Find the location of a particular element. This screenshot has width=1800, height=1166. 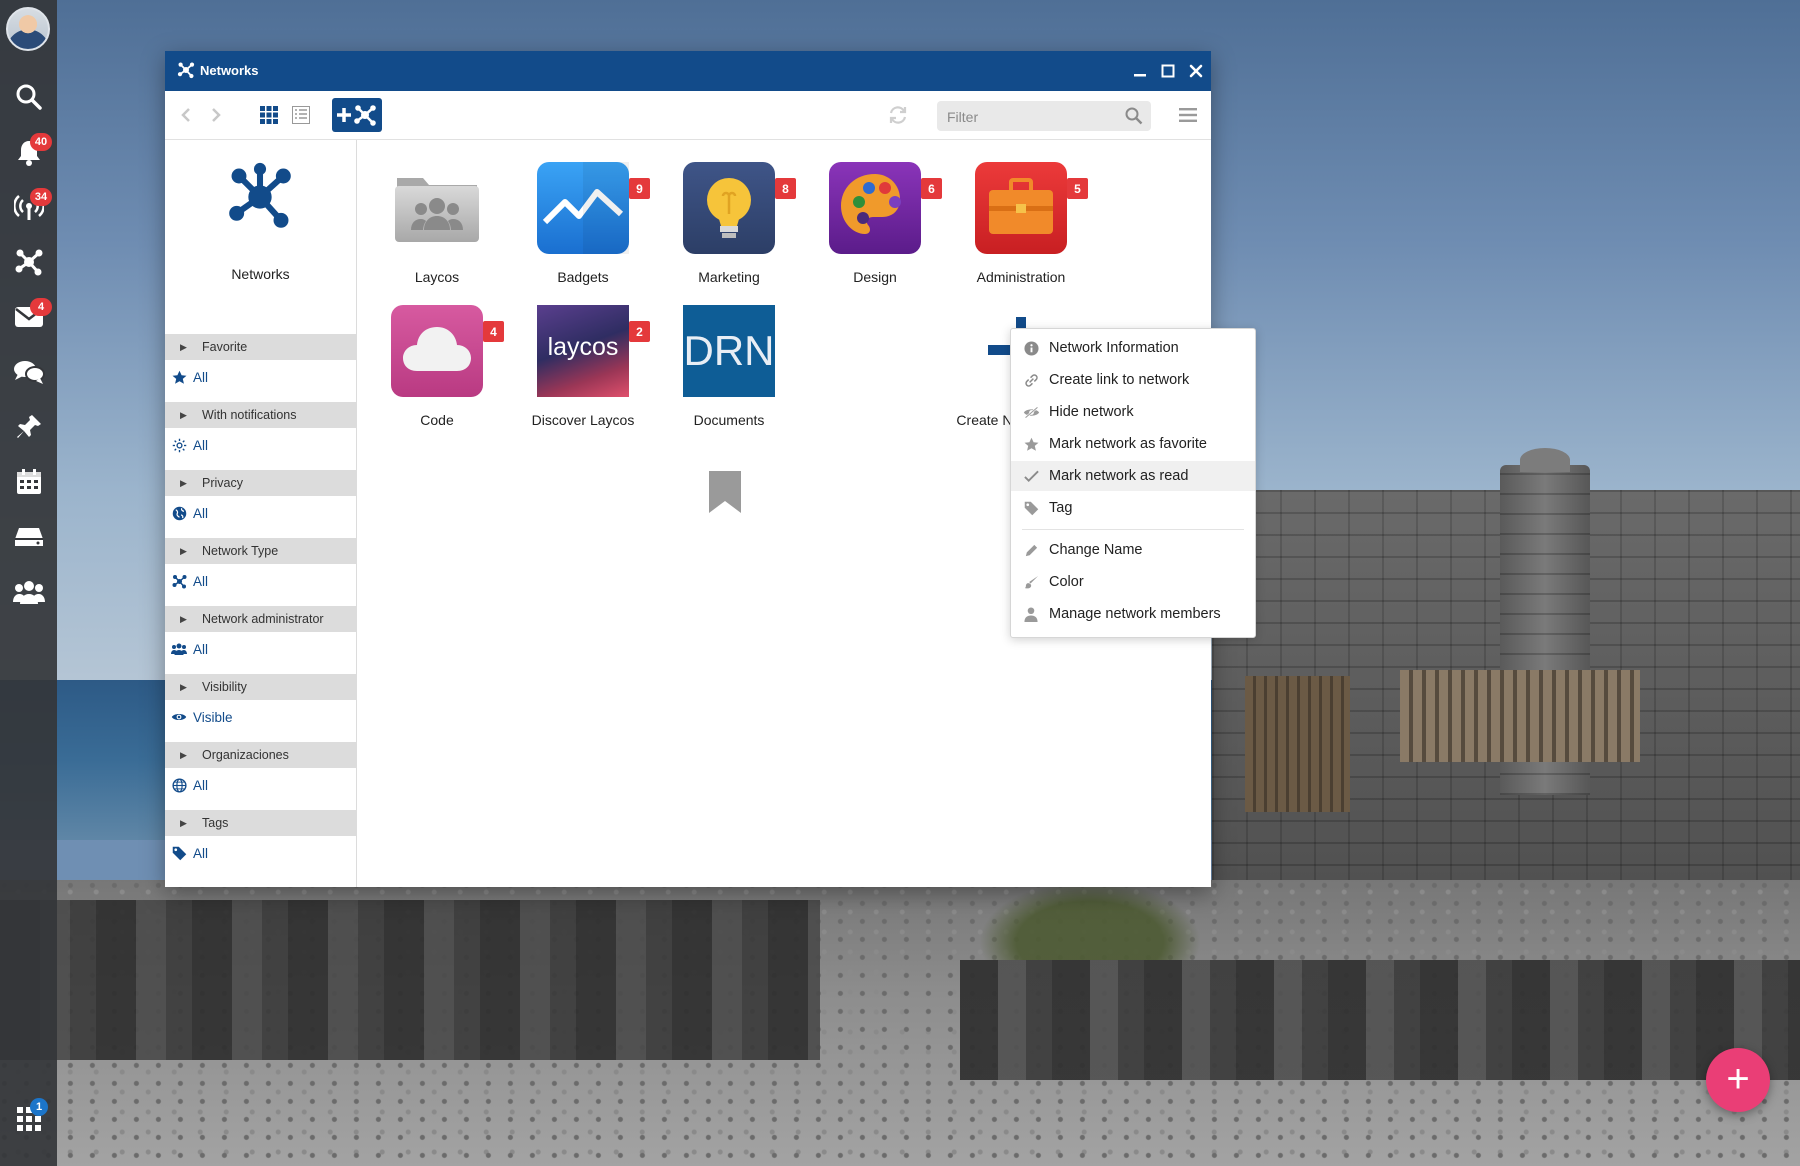

section-title: Favorite is located at coordinates (225, 347).